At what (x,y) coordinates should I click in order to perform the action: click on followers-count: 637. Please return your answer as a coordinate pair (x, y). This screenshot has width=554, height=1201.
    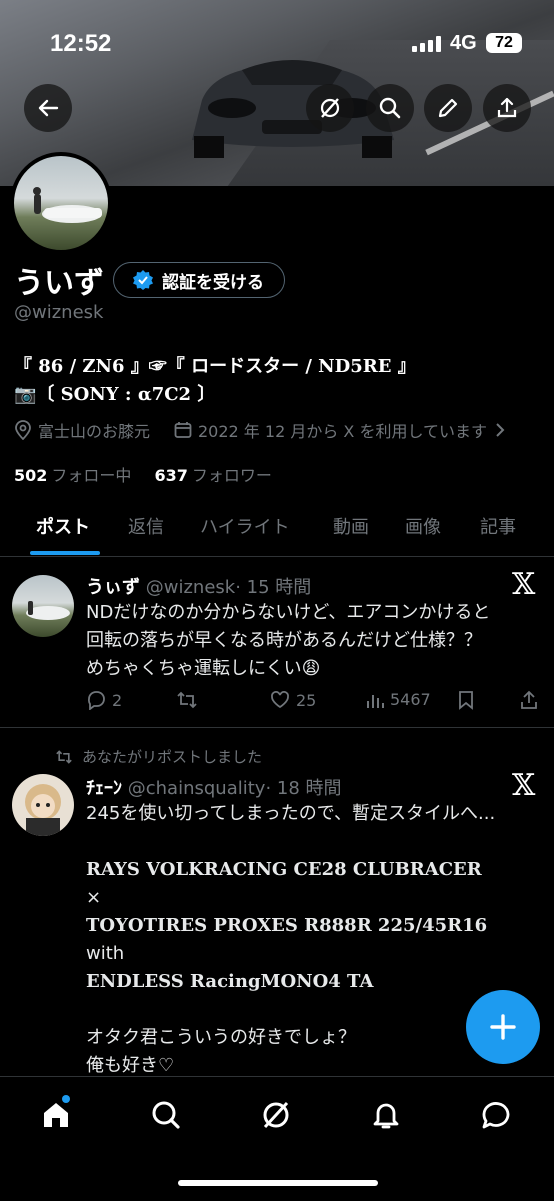
    Looking at the image, I should click on (171, 475).